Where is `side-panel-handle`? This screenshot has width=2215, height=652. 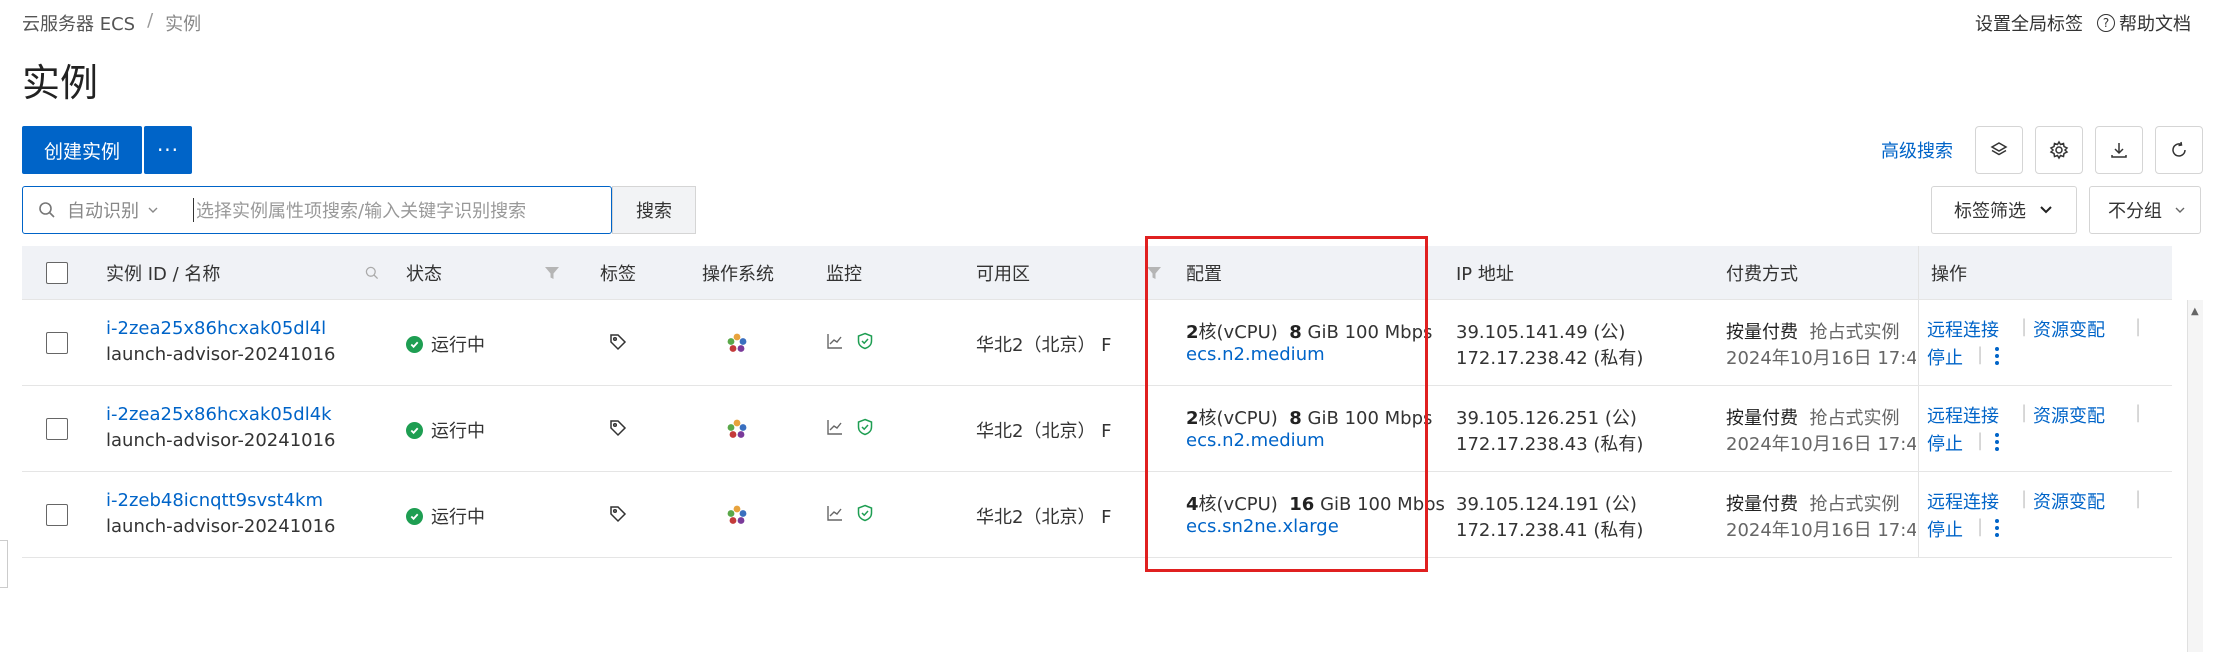 side-panel-handle is located at coordinates (4, 564).